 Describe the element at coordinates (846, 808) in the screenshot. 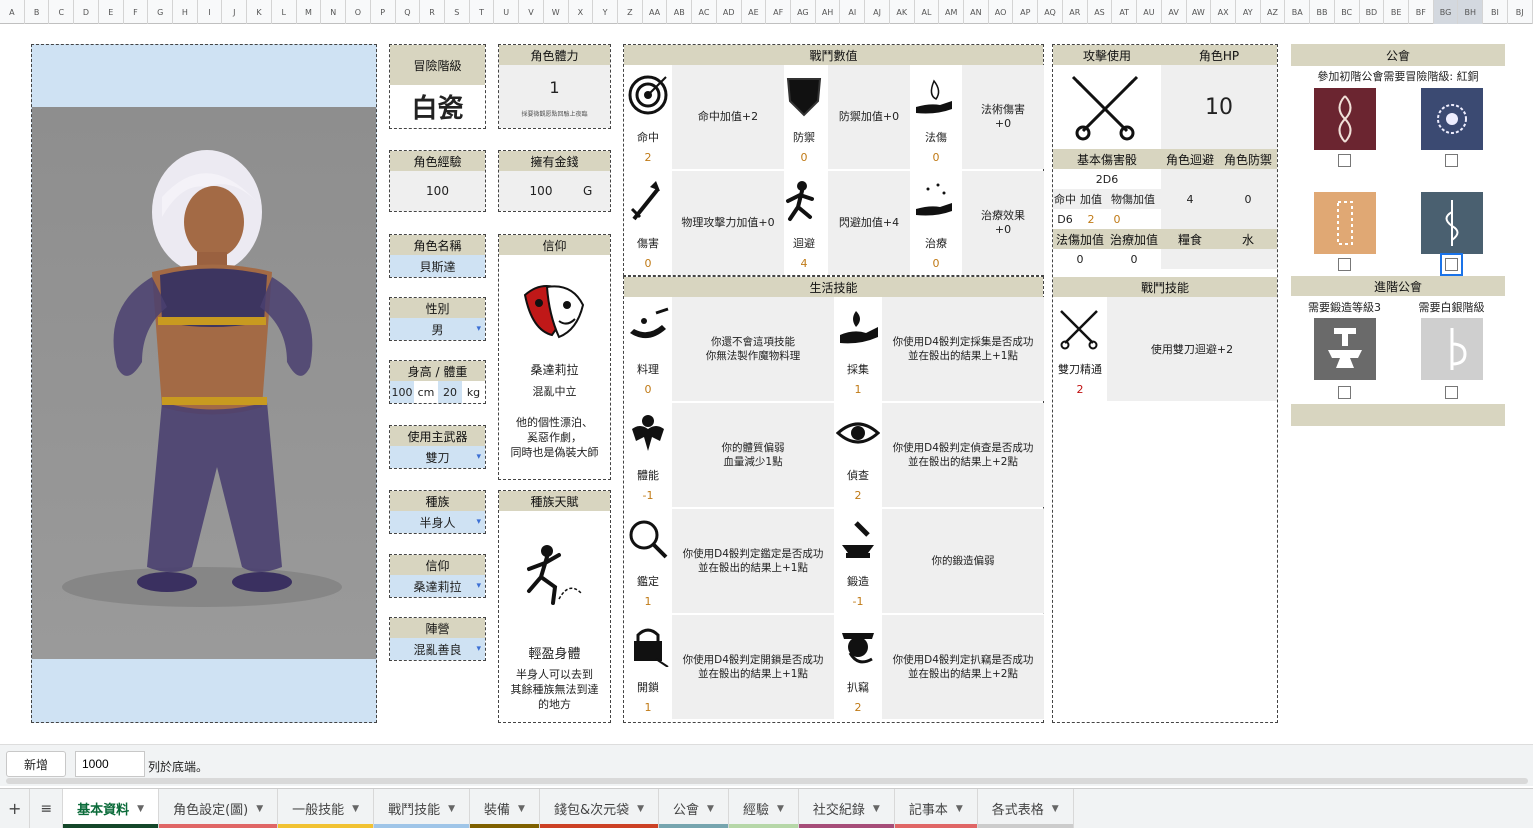

I see `sheet-tab-8: 社交紀錄 ▼` at that location.